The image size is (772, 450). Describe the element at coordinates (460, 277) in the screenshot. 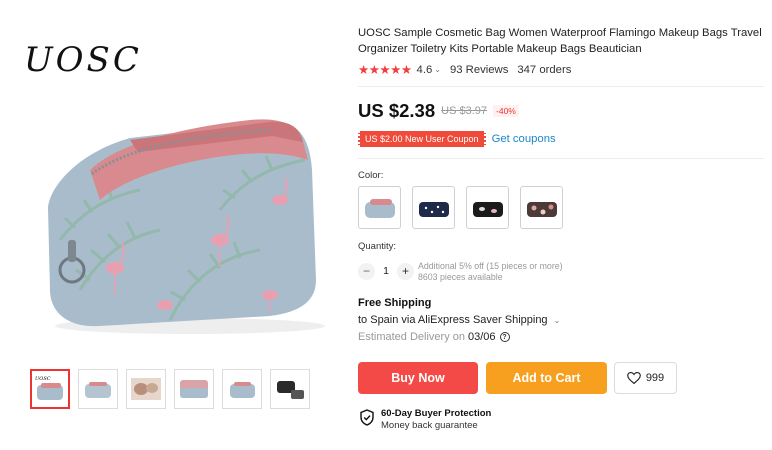

I see `stock-available-note: 8603 pieces available` at that location.